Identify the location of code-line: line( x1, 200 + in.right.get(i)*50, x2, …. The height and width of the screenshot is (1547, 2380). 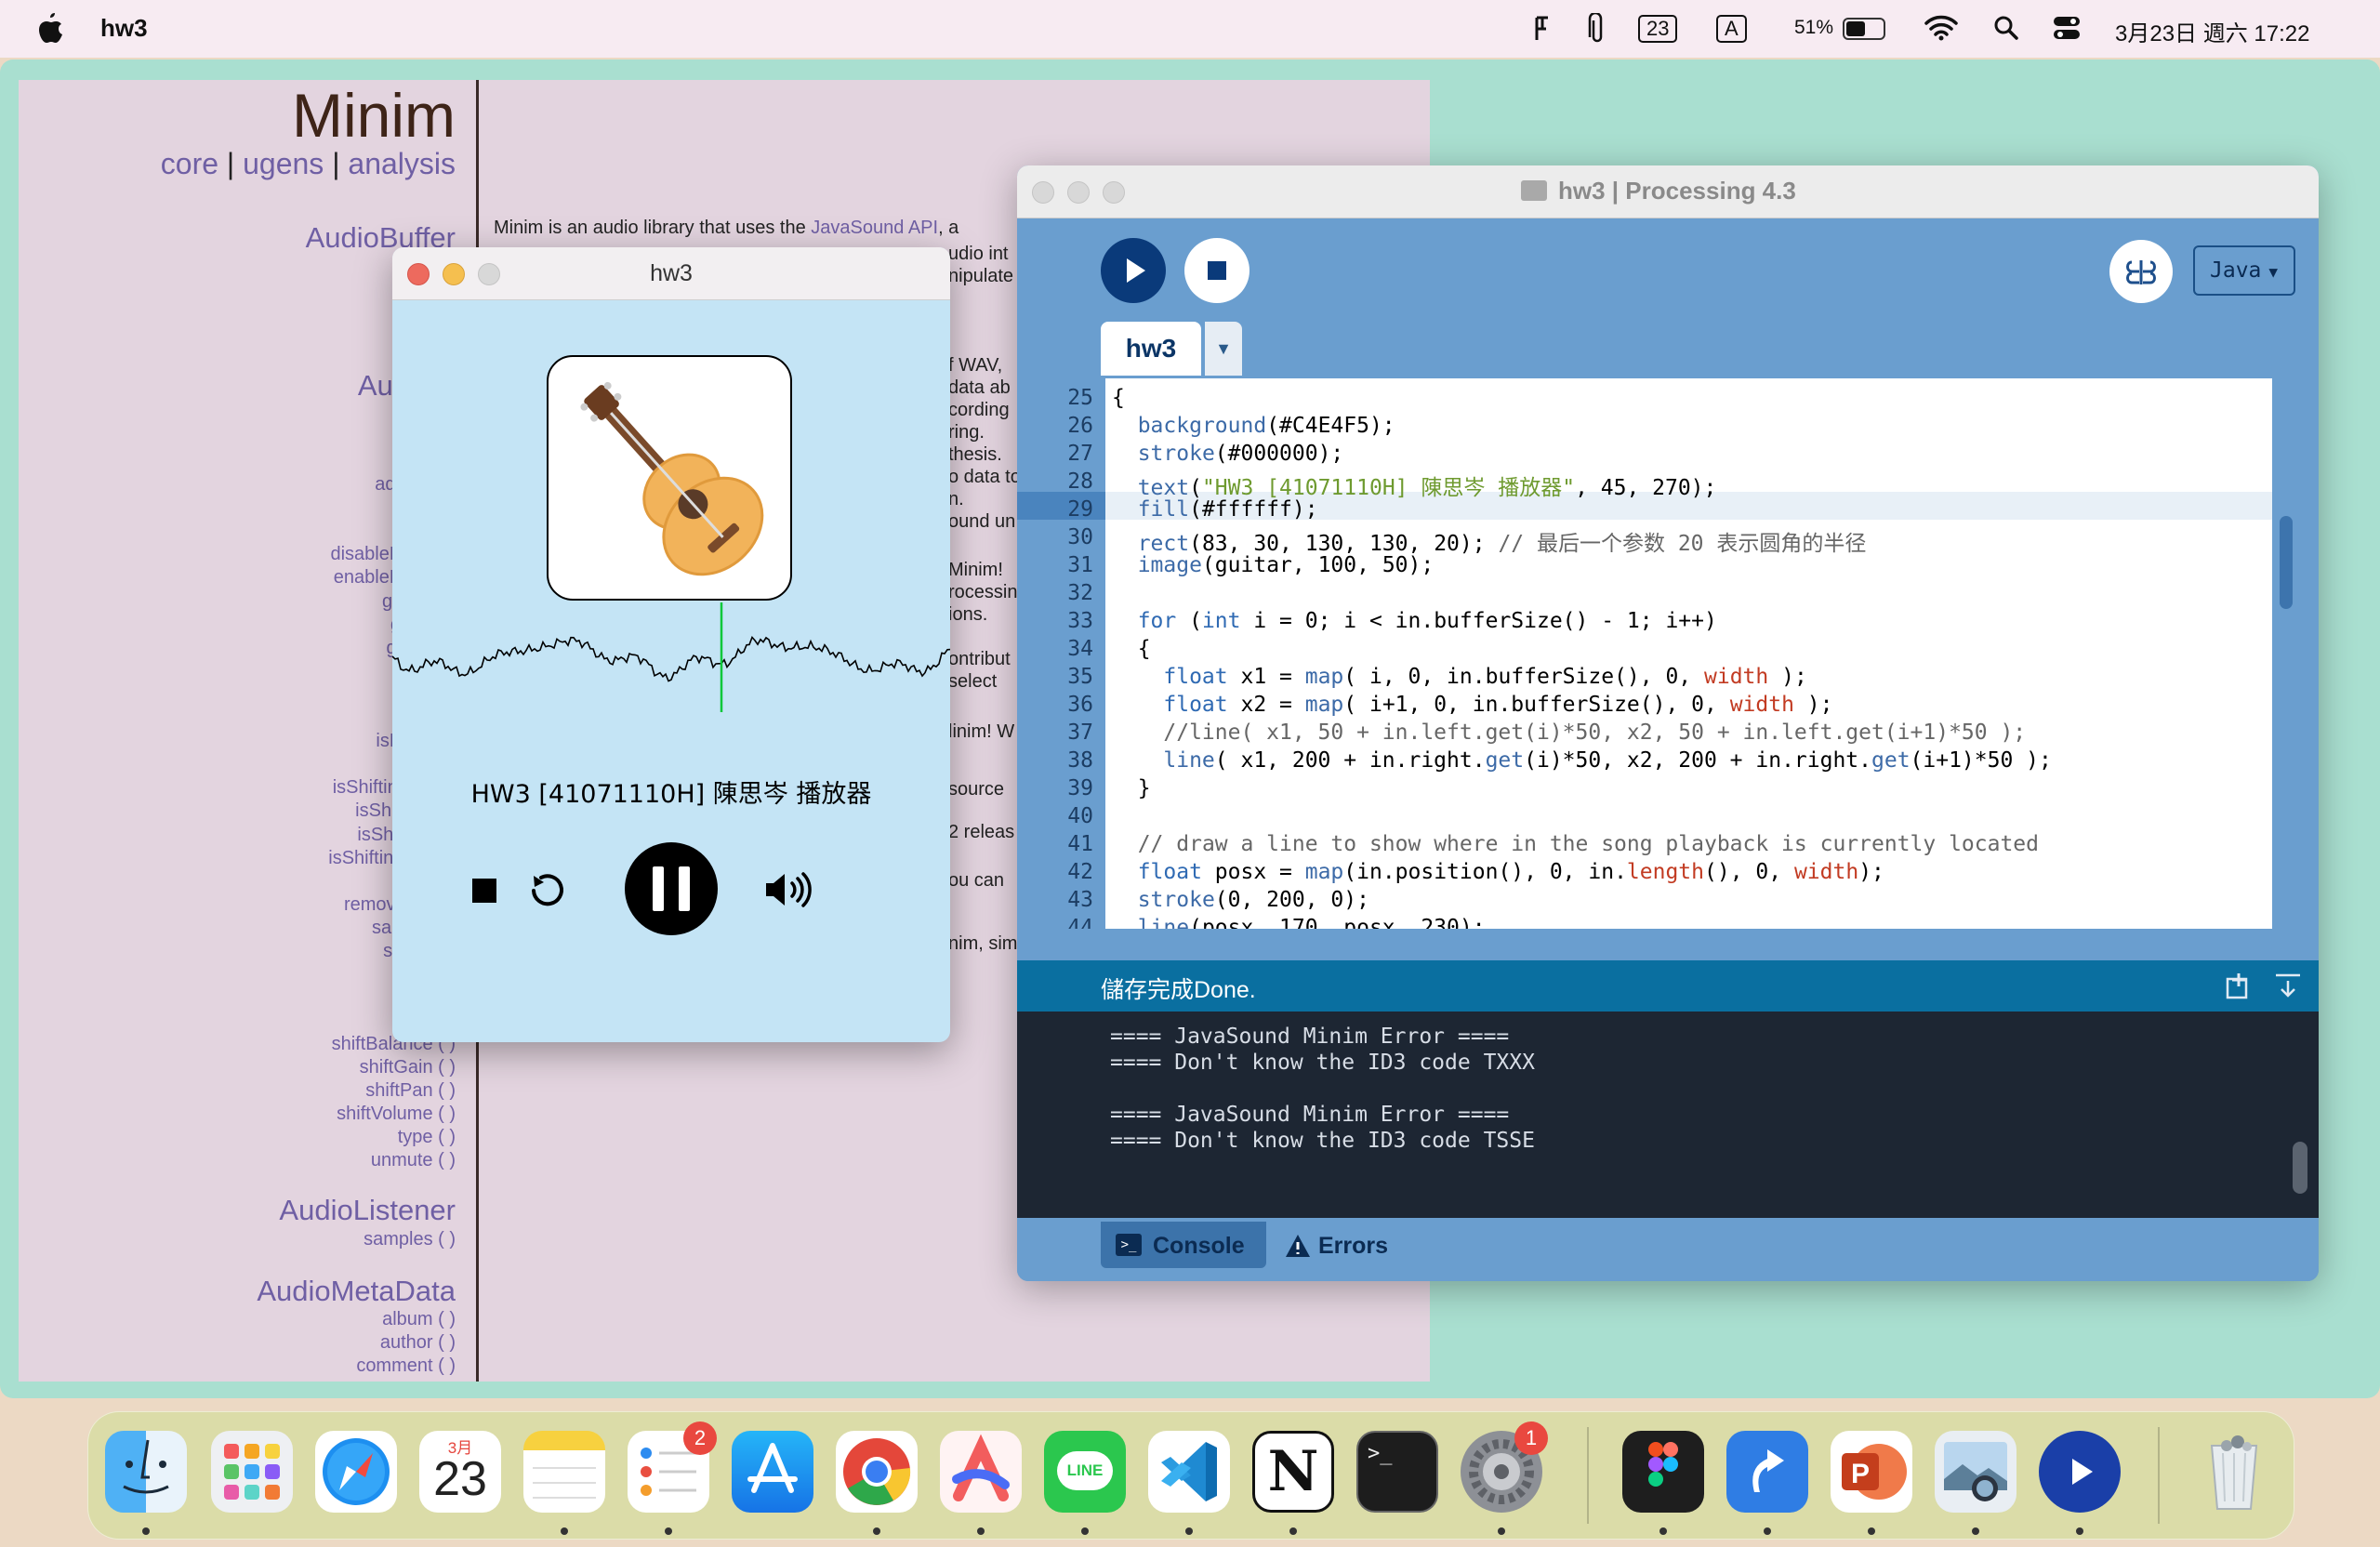
(1581, 760).